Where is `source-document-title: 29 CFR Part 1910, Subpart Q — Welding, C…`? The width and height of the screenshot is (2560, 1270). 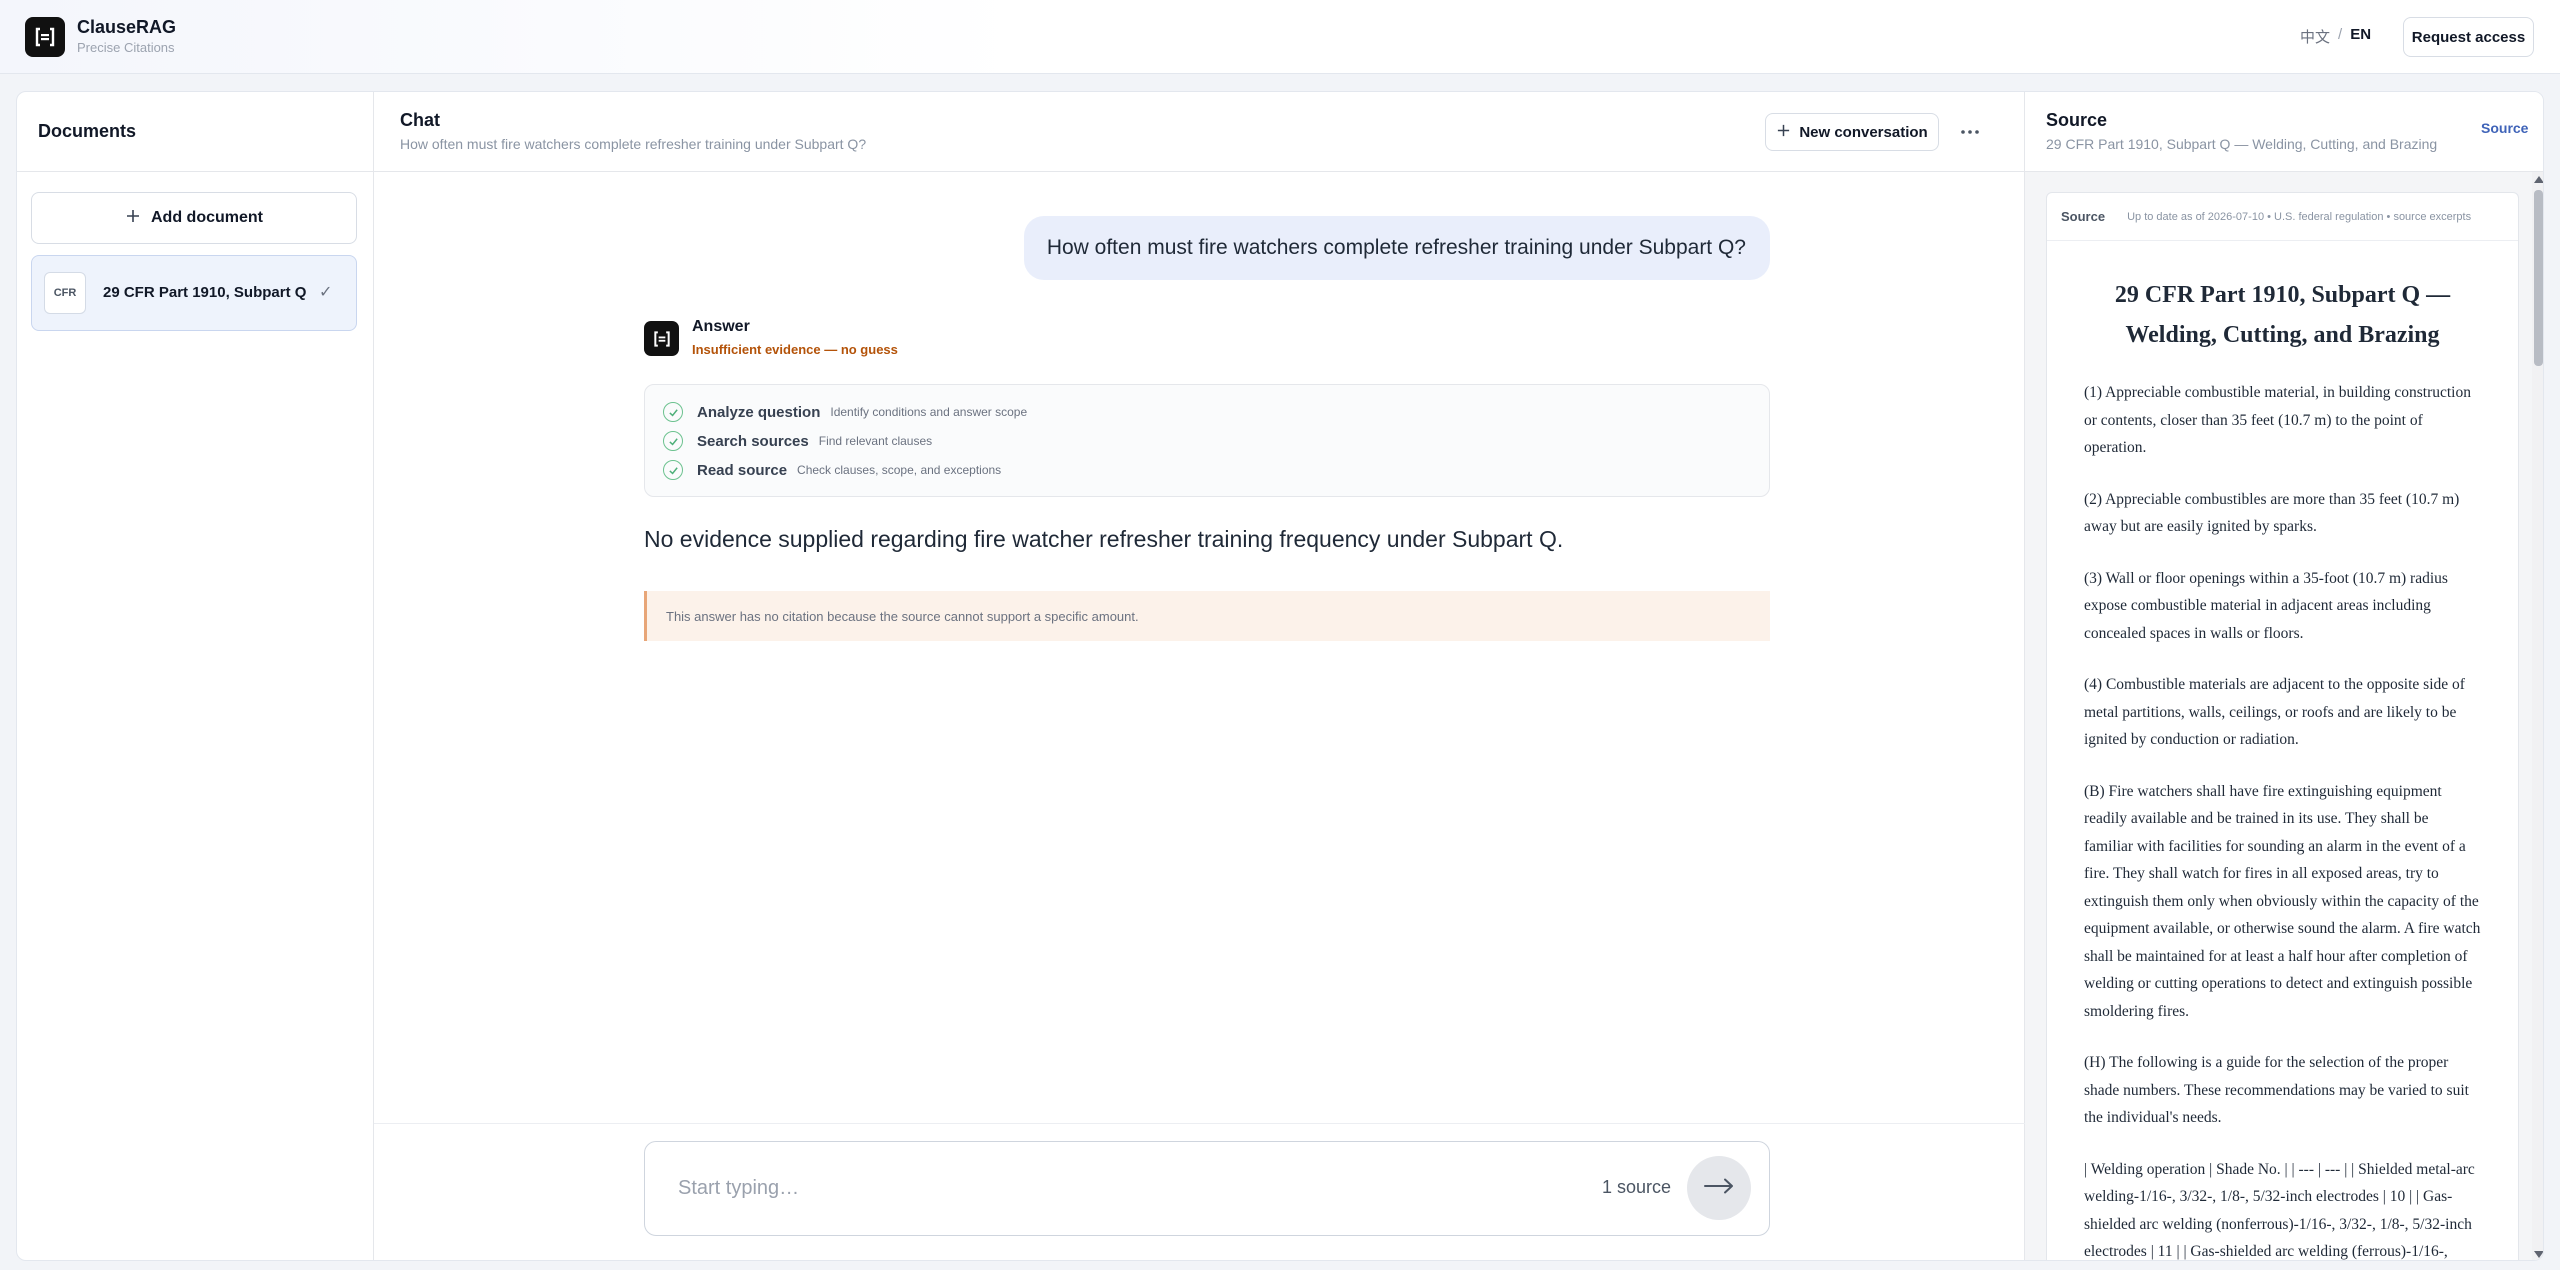 source-document-title: 29 CFR Part 1910, Subpart Q — Welding, C… is located at coordinates (2282, 315).